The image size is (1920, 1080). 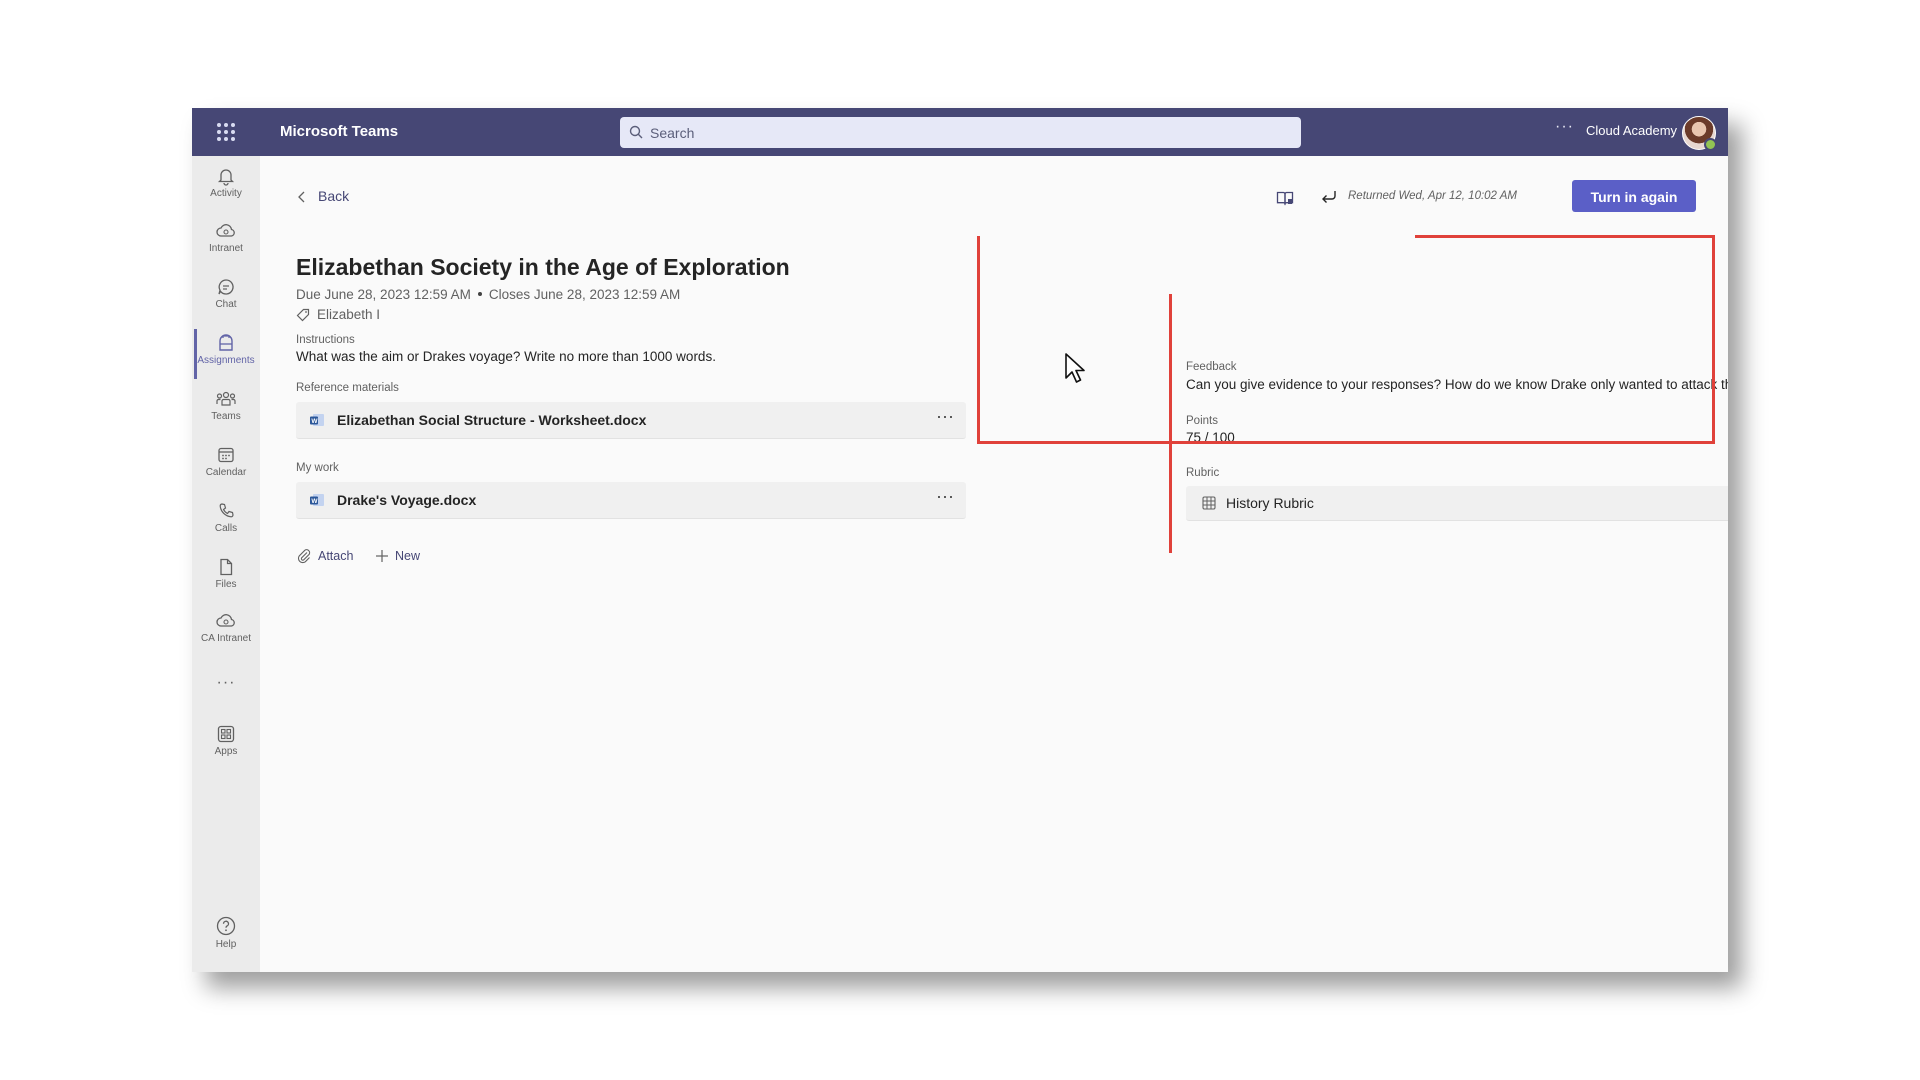 What do you see at coordinates (226, 132) in the screenshot?
I see `app-launcher-icon` at bounding box center [226, 132].